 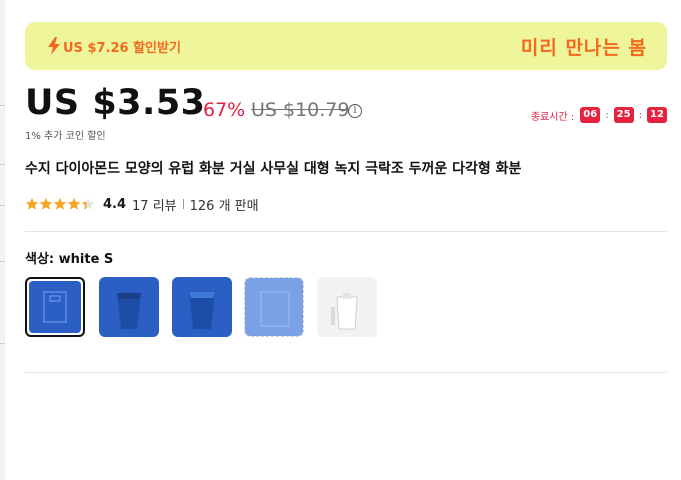 I want to click on swatch-white-s, so click(x=55, y=307).